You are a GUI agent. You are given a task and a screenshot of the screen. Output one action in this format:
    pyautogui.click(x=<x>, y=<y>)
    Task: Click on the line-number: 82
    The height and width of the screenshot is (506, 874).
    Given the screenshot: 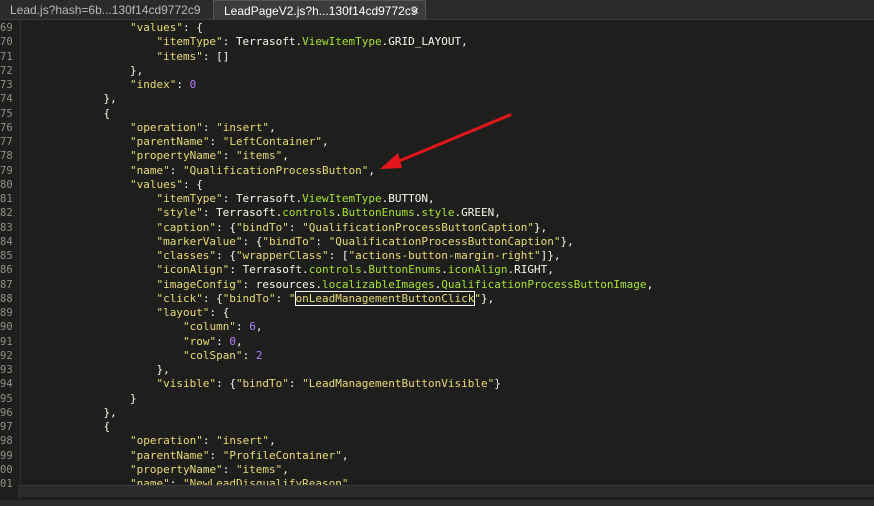 What is the action you would take?
    pyautogui.click(x=6, y=213)
    